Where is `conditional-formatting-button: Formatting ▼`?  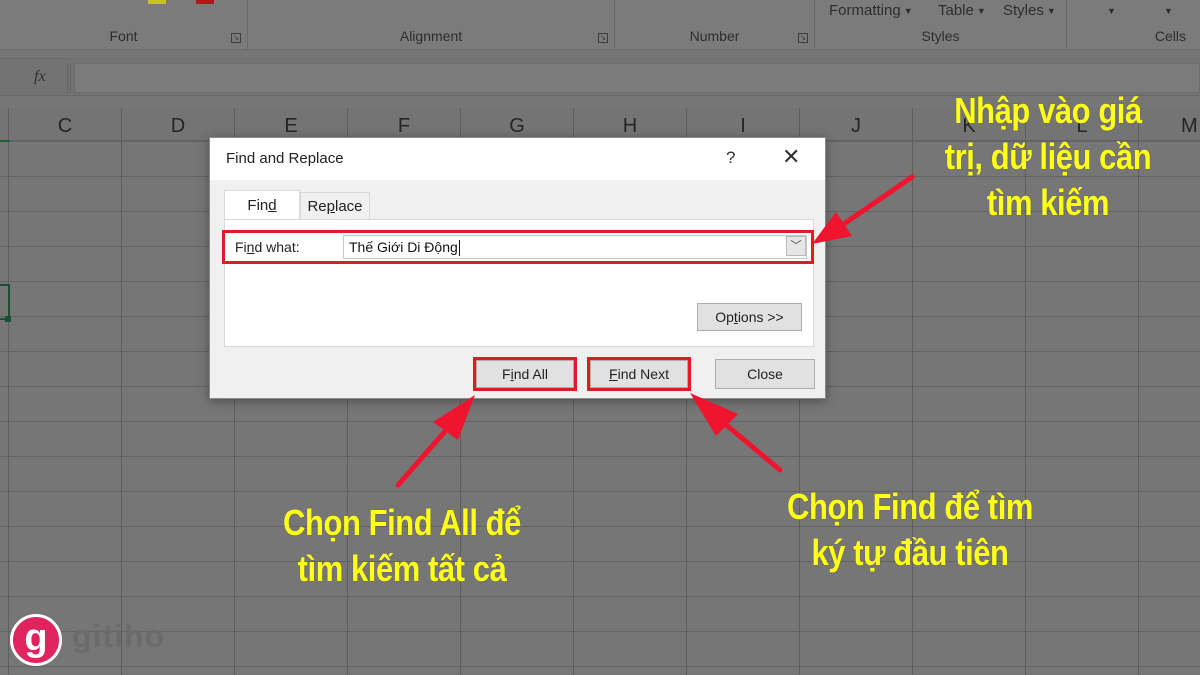 conditional-formatting-button: Formatting ▼ is located at coordinates (871, 10).